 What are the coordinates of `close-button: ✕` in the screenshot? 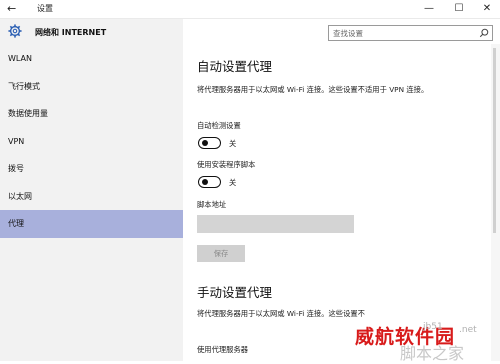 It's located at (486, 9).